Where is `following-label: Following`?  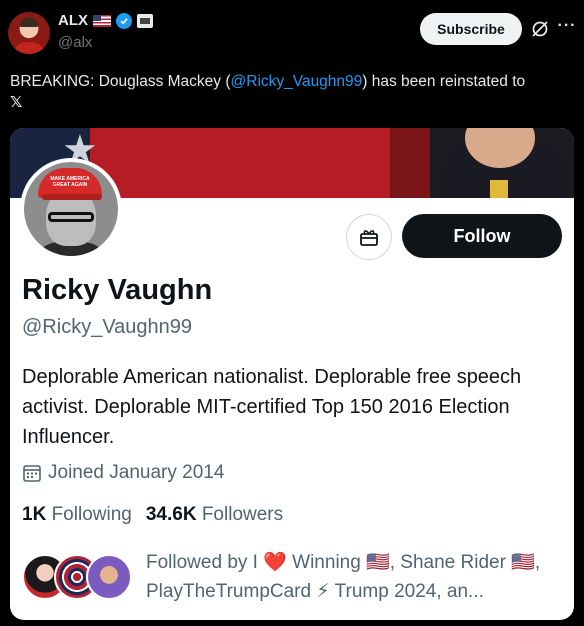
following-label: Following is located at coordinates (91, 514).